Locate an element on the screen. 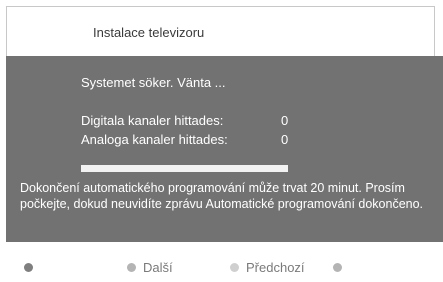 Image resolution: width=443 pixels, height=282 pixels. footer-key-bar: Další Předchozí is located at coordinates (221, 262).